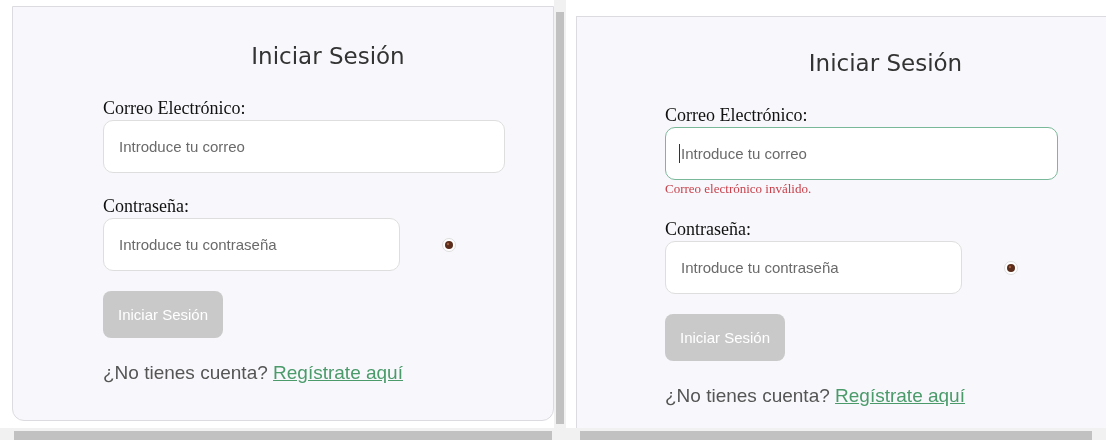  What do you see at coordinates (560, 214) in the screenshot?
I see `vertical-scrollbar` at bounding box center [560, 214].